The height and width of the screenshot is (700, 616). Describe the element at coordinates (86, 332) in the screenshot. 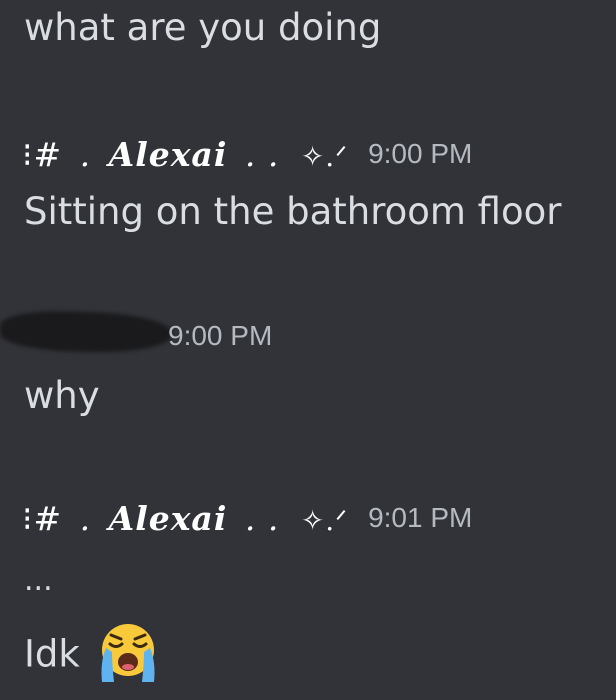

I see `redacted-username` at that location.